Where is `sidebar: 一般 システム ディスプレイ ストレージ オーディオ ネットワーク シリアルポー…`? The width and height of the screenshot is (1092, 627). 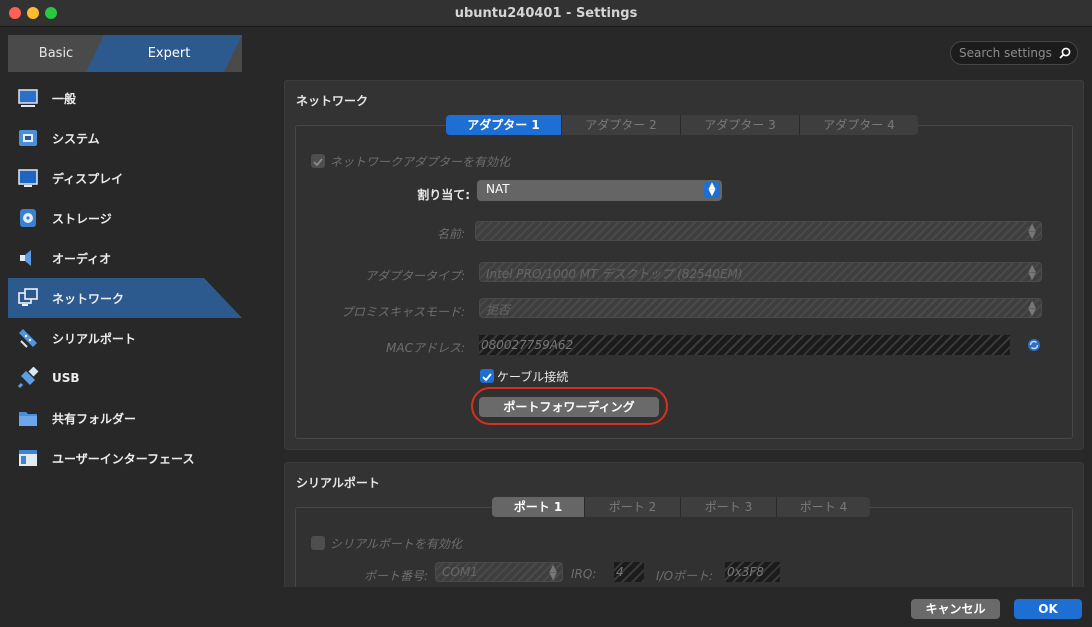 sidebar: 一般 システム ディスプレイ ストレージ オーディオ ネットワーク シリアルポー… is located at coordinates (128, 278).